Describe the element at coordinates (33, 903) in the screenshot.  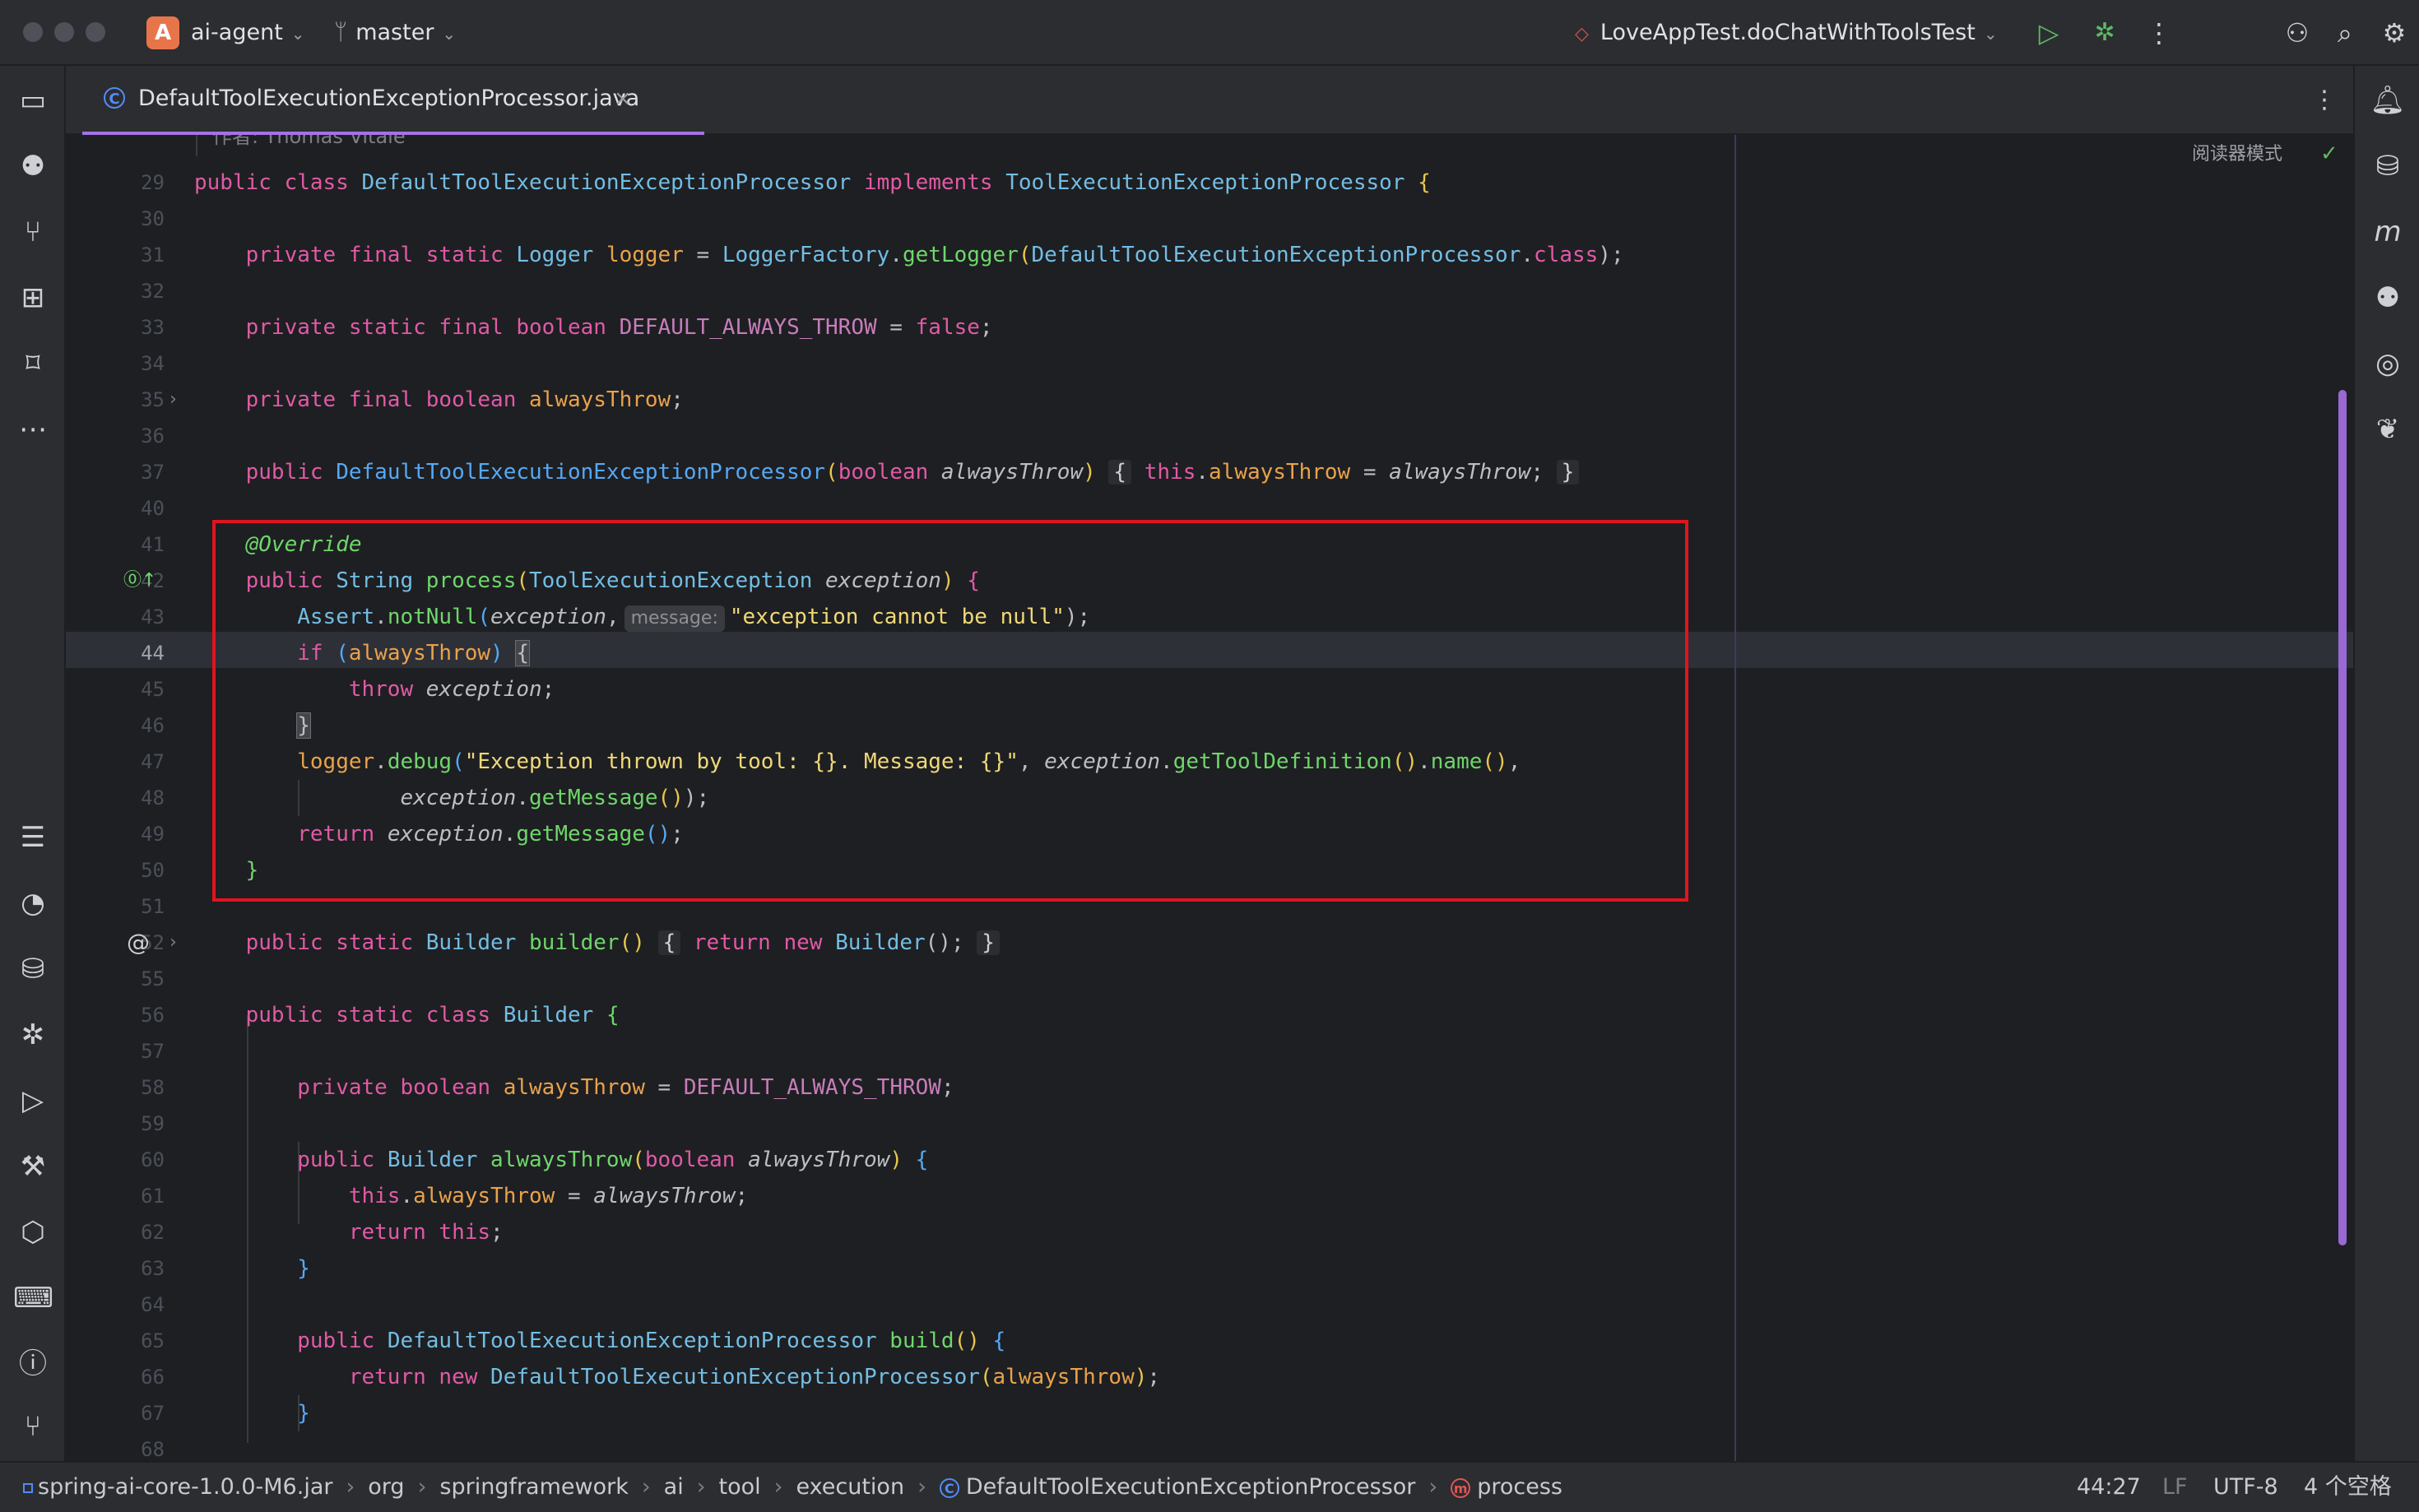
I see `profiler-icon: ◔` at that location.